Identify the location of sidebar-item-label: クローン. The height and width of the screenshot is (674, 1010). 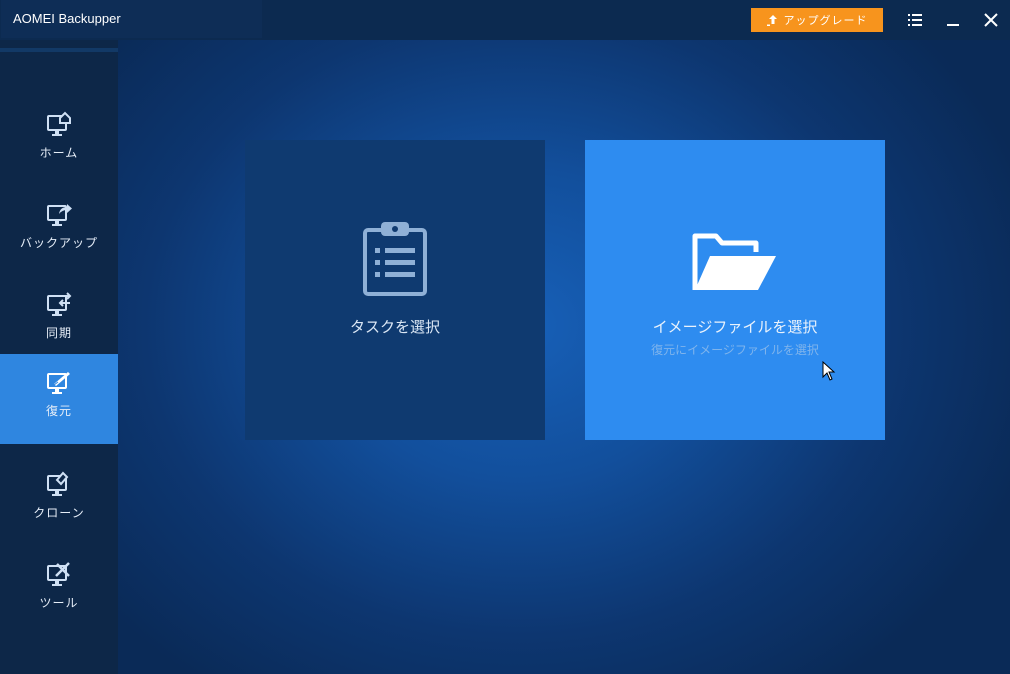
(59, 513).